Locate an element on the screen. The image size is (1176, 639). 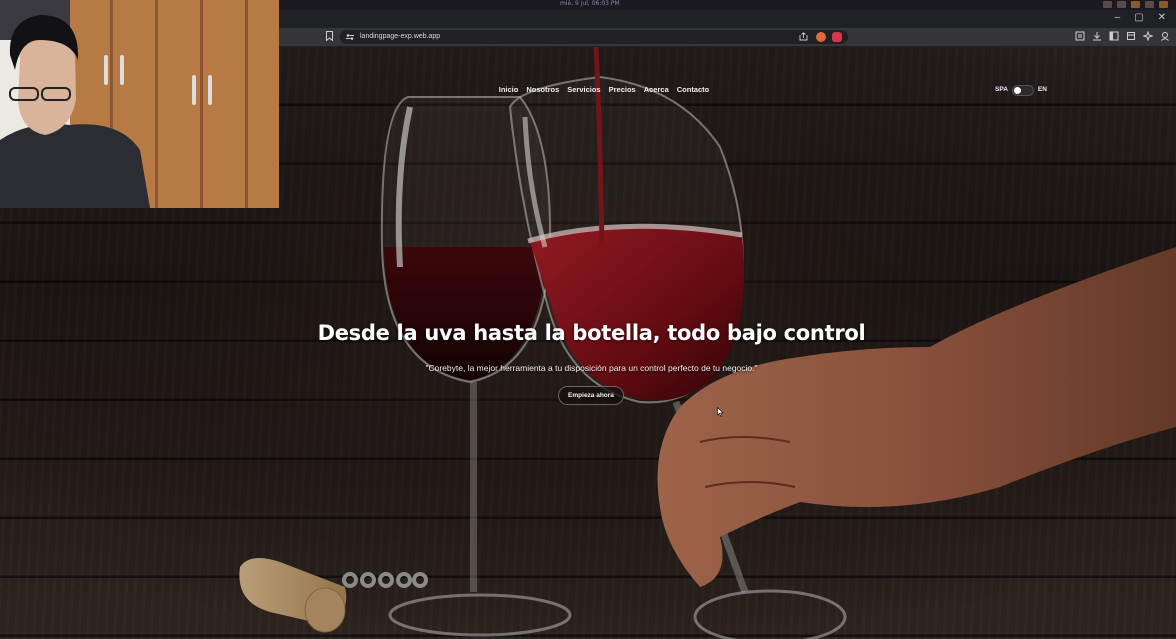
reader-icon is located at coordinates (1080, 36).